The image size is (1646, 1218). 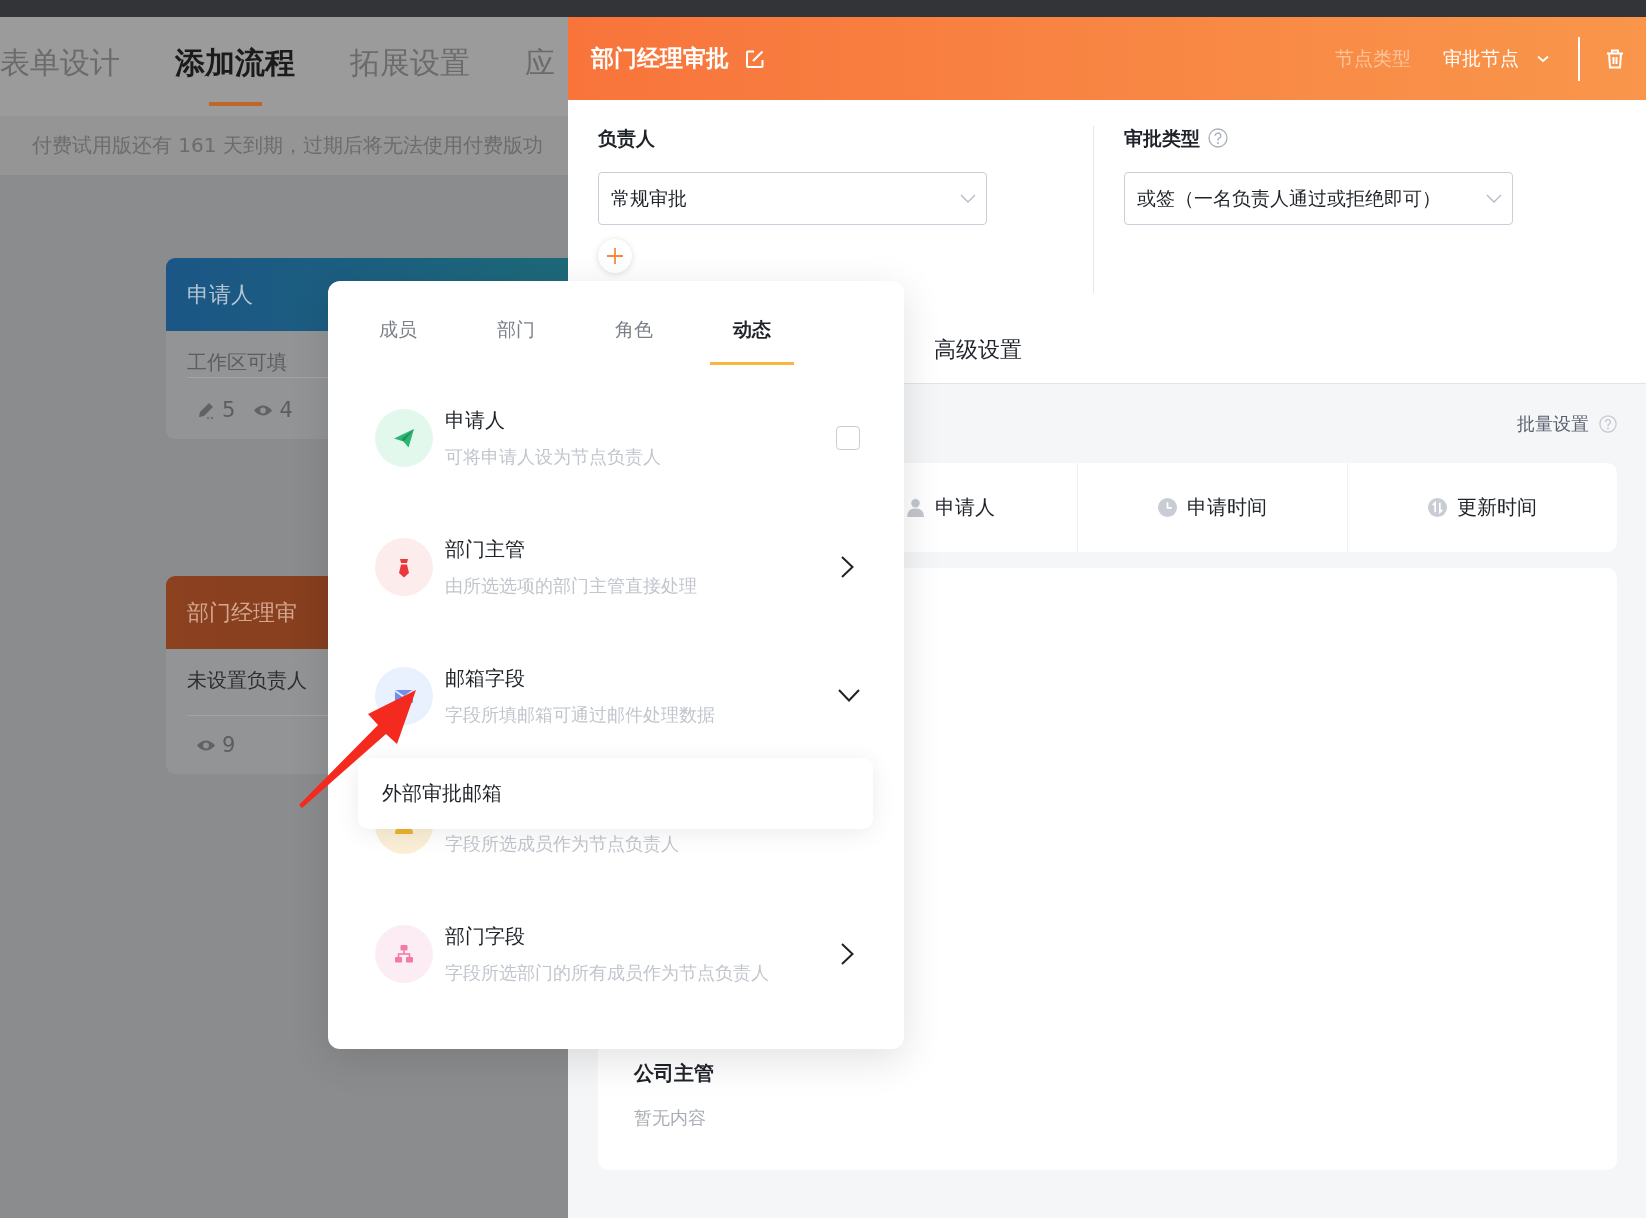 I want to click on empty-text: 暂无内容, so click(x=670, y=1118).